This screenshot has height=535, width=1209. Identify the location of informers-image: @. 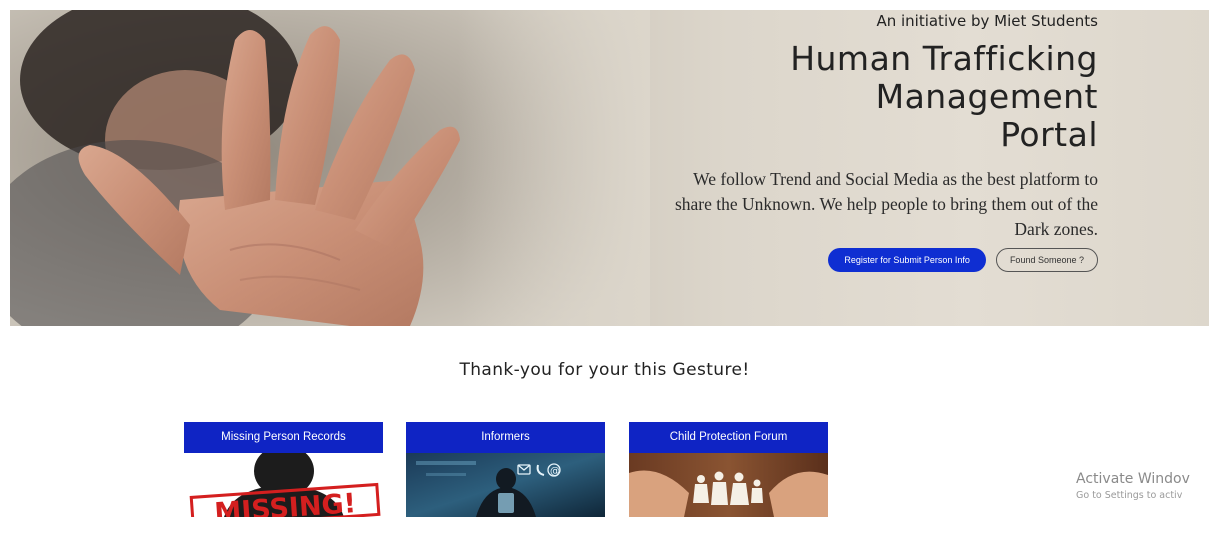
(505, 485).